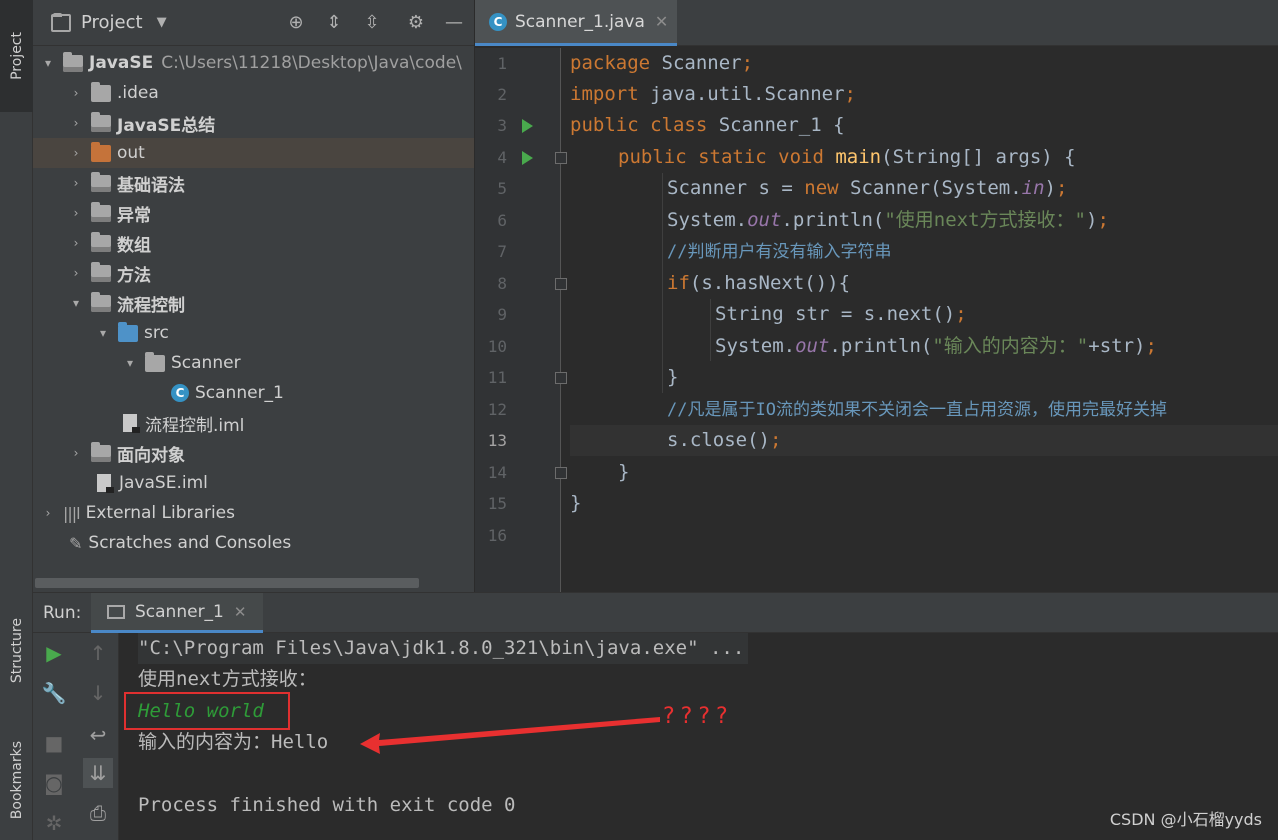 The width and height of the screenshot is (1278, 840). I want to click on watermark: CSDN @小石榴yyds, so click(1185, 819).